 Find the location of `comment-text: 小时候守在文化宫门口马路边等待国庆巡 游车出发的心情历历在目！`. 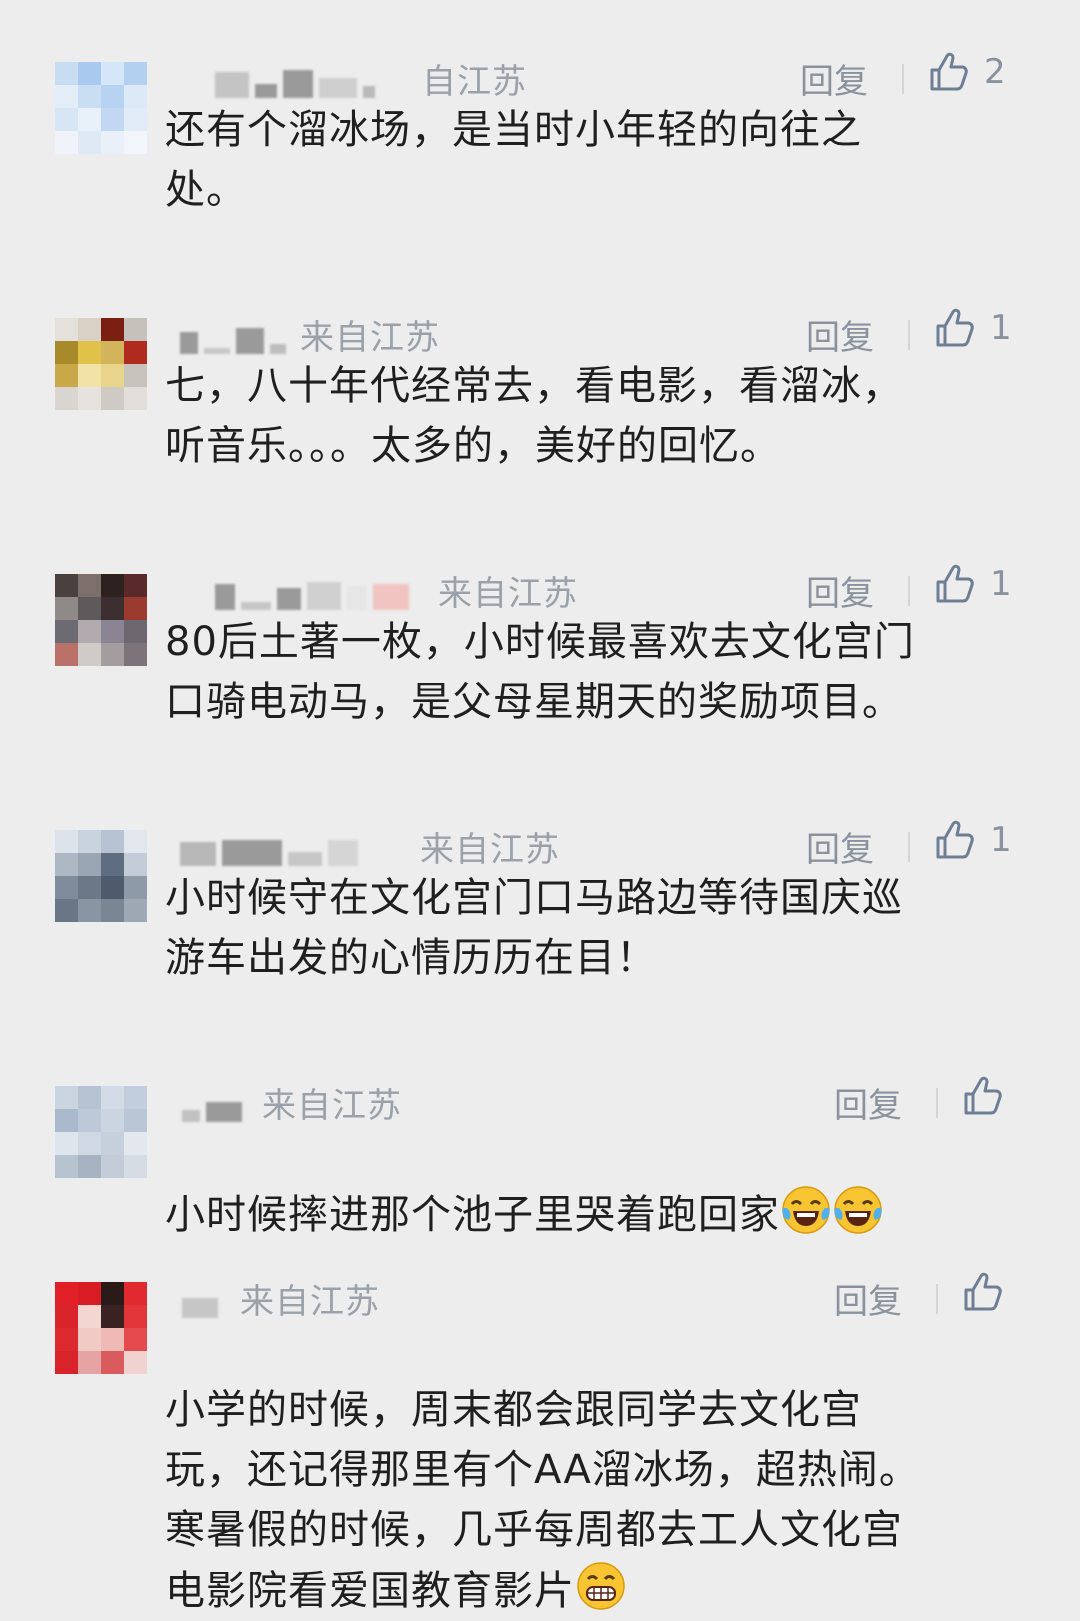

comment-text: 小时候守在文化宫门口马路边等待国庆巡 游车出发的心情历历在目！ is located at coordinates (534, 928).